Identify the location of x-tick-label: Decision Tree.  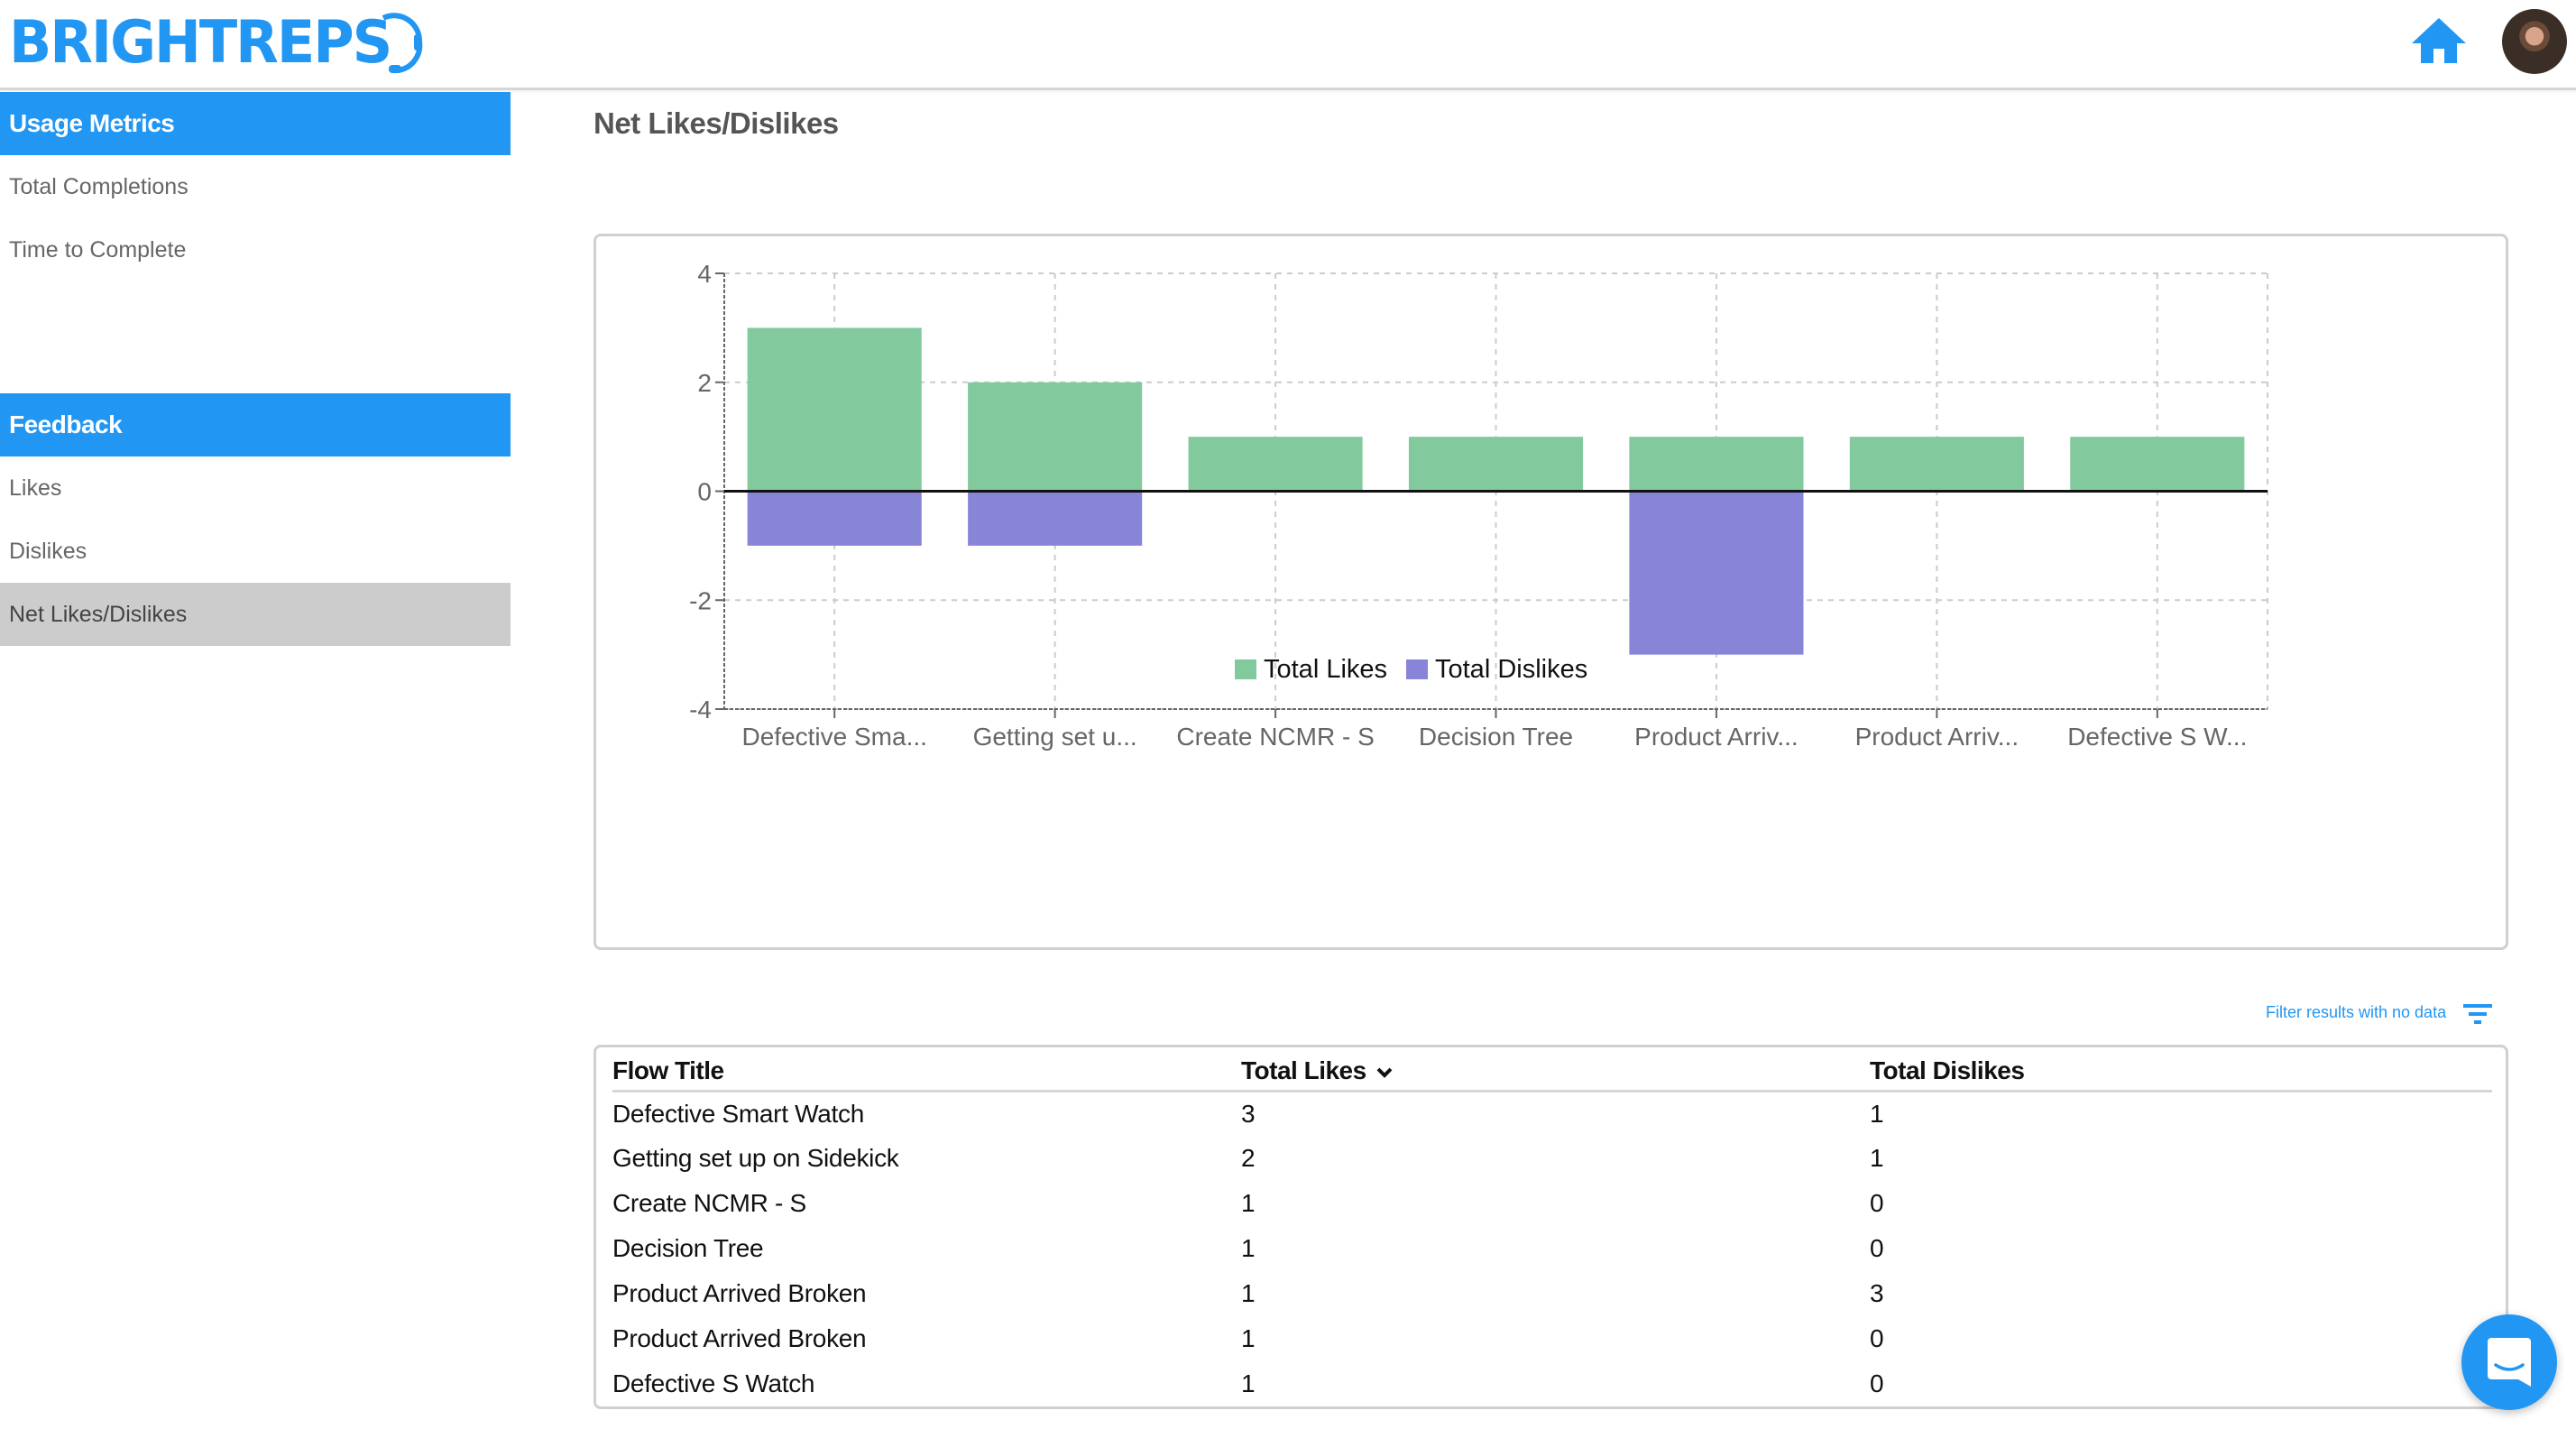
(1496, 737).